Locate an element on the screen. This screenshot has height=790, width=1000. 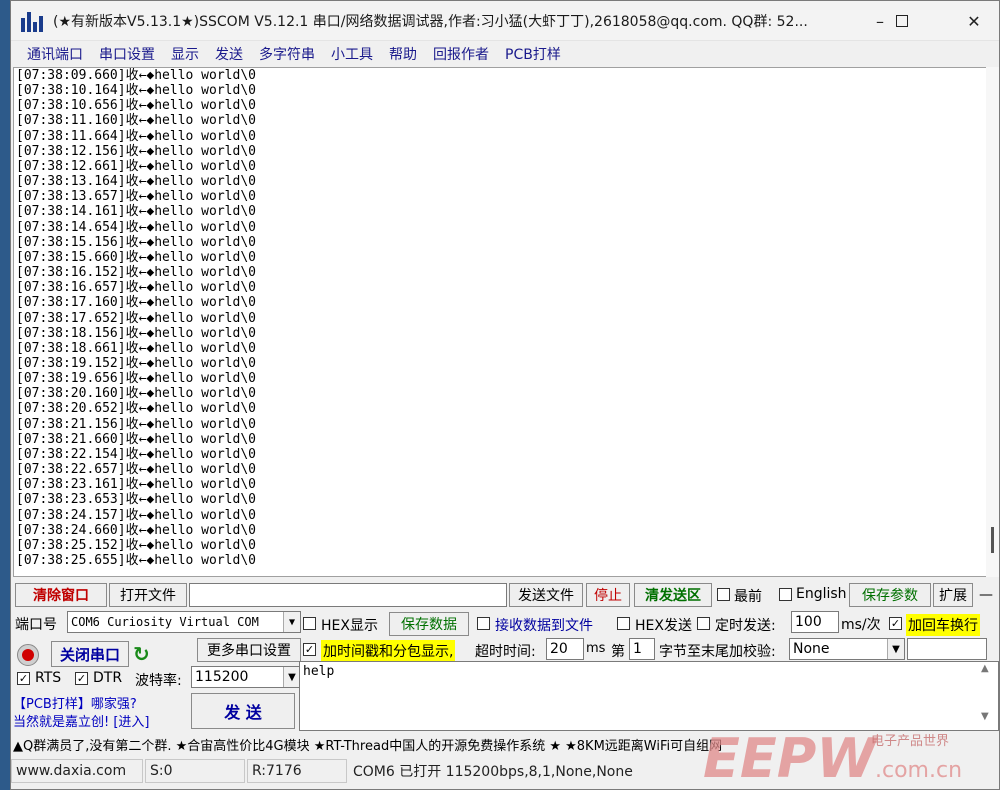
timeout-unit: ms is located at coordinates (596, 648).